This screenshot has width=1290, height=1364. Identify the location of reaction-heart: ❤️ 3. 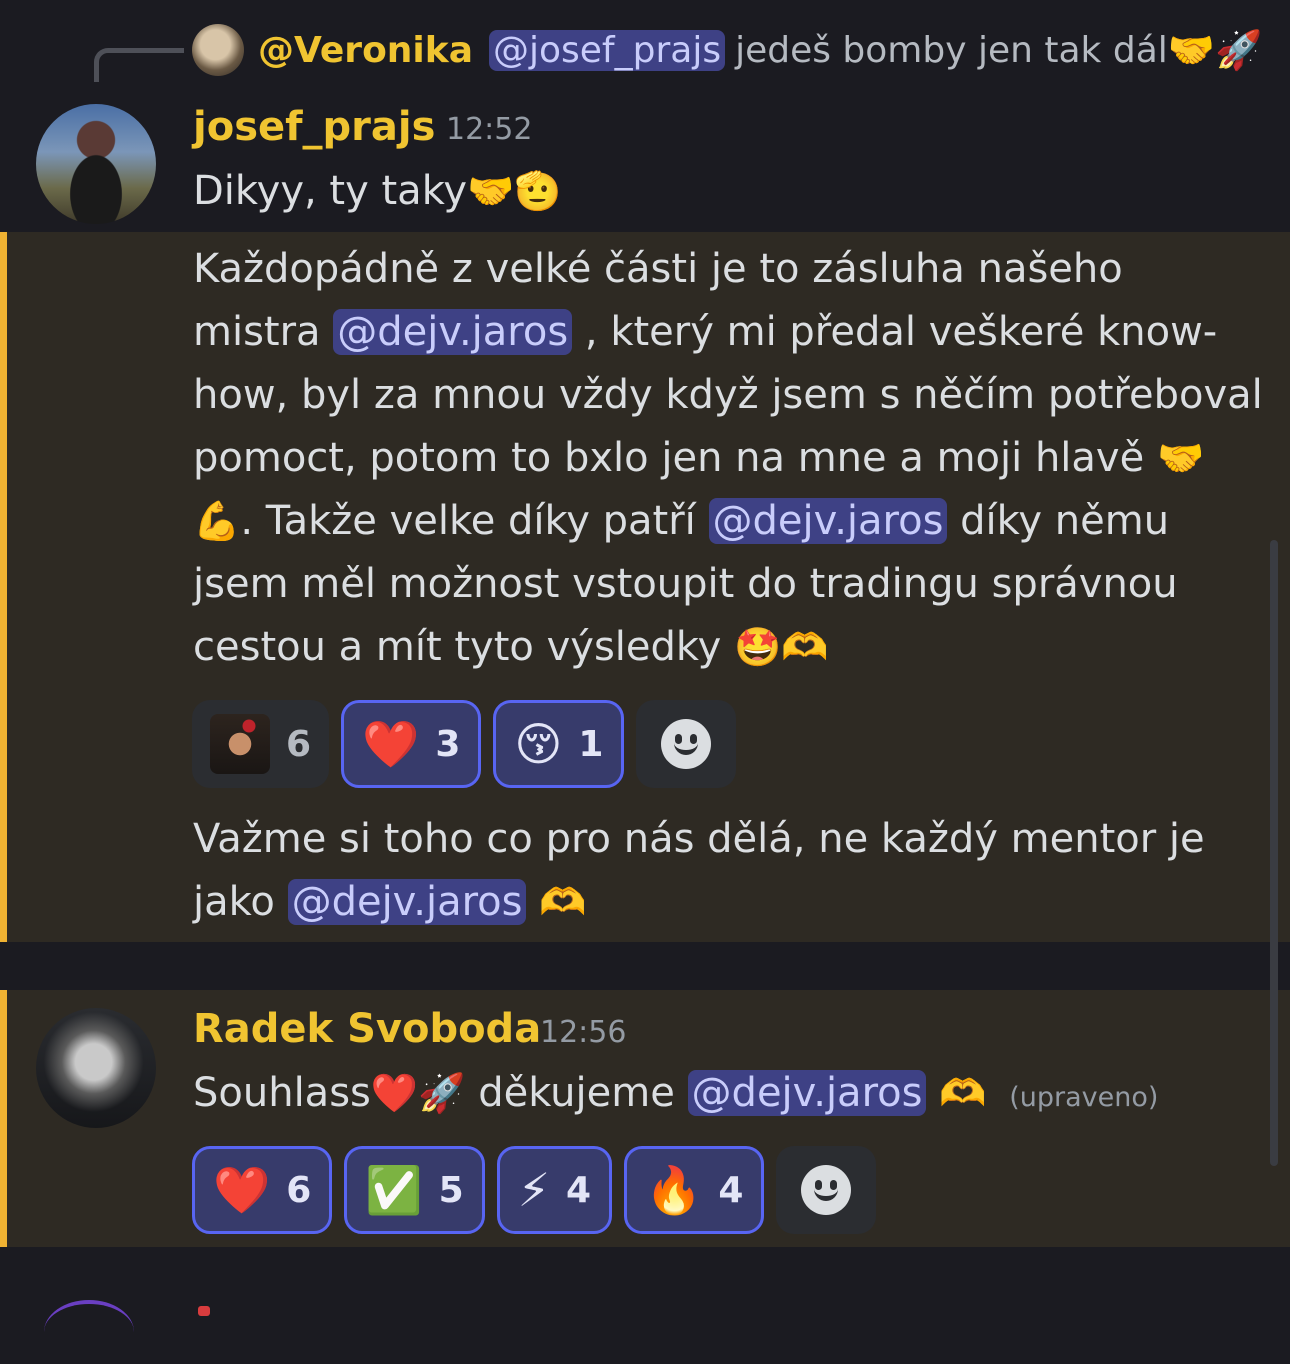
(411, 744).